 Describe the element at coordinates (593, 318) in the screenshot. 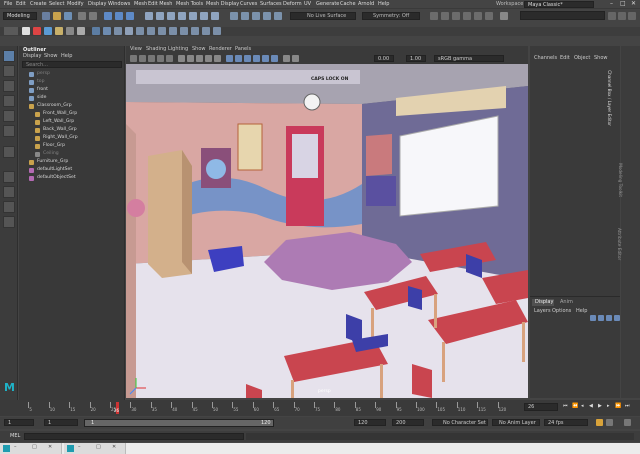

I see `move-layer-up-icon` at that location.